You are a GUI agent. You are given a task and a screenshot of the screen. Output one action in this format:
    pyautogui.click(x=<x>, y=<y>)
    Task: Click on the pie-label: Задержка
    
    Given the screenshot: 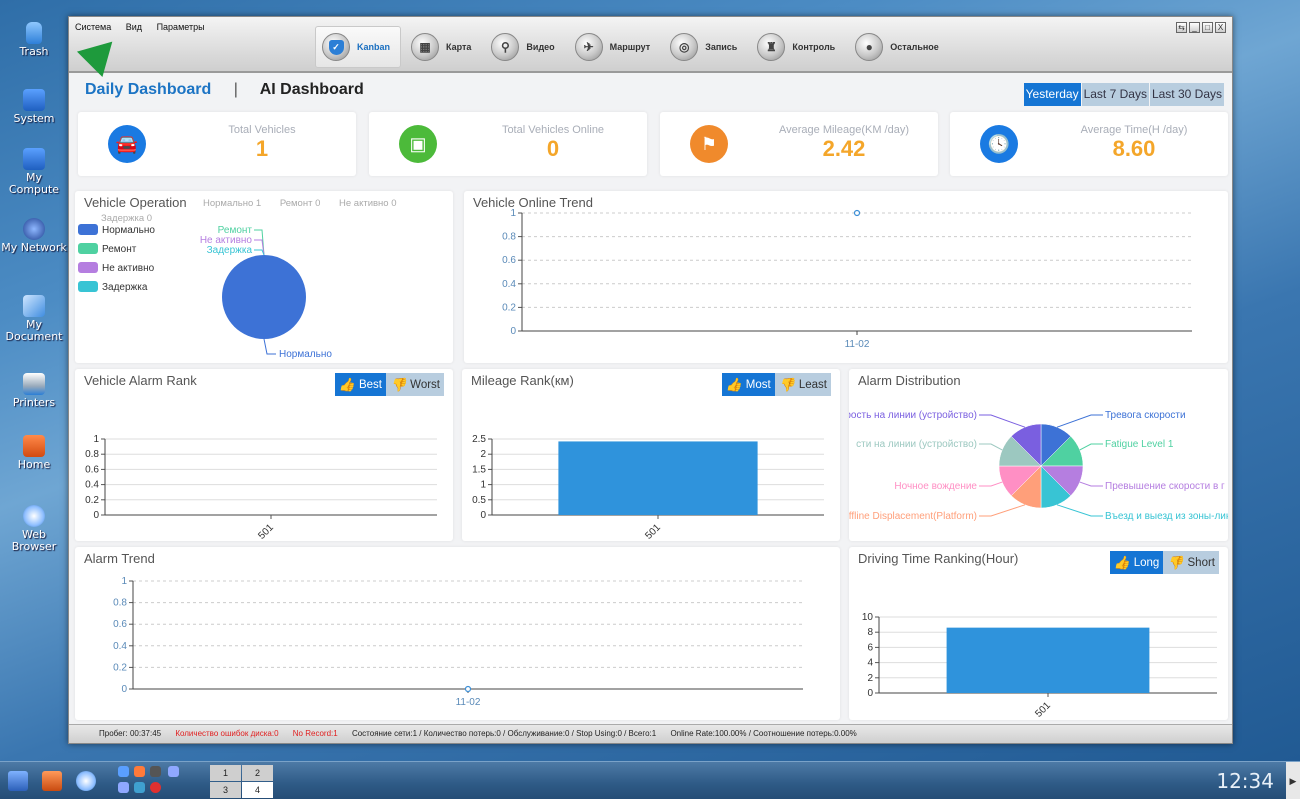 What is the action you would take?
    pyautogui.click(x=230, y=250)
    